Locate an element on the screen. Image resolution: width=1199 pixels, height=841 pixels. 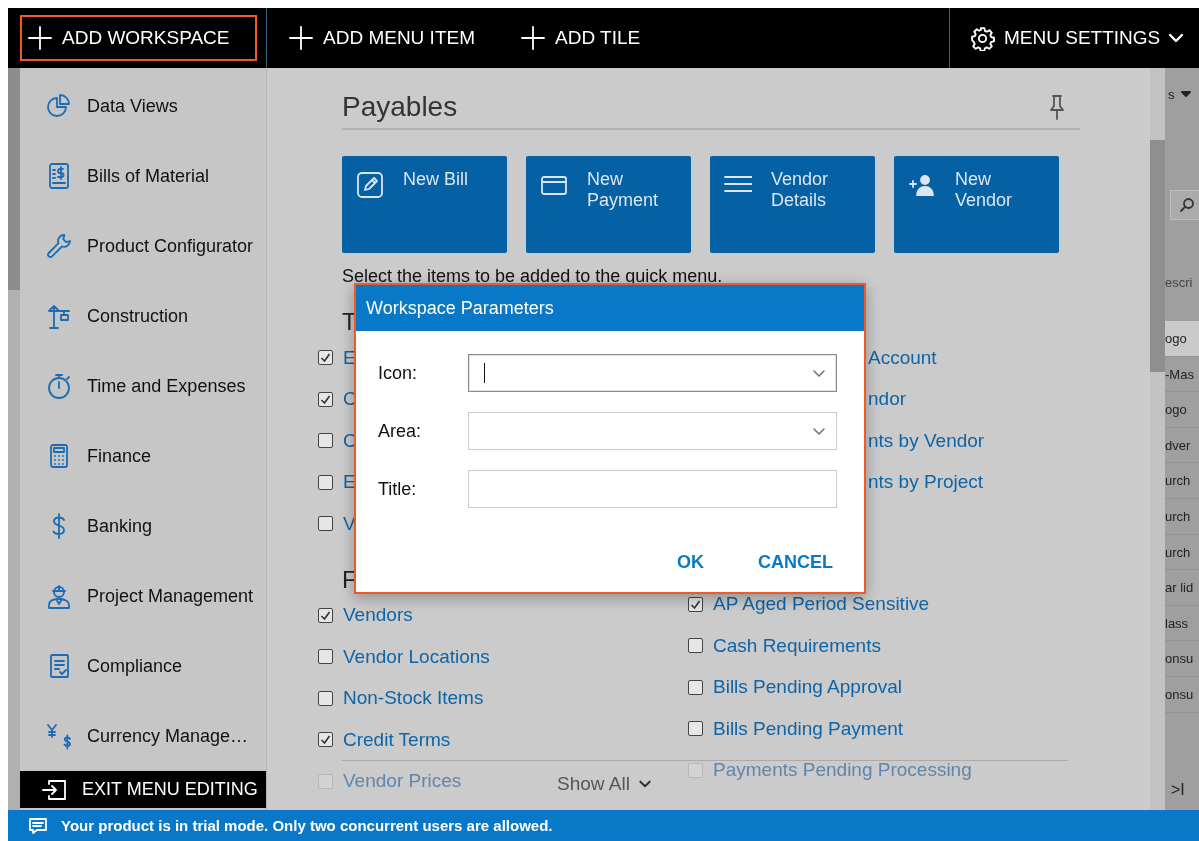
dialog-button: CANCEL is located at coordinates (795, 562).